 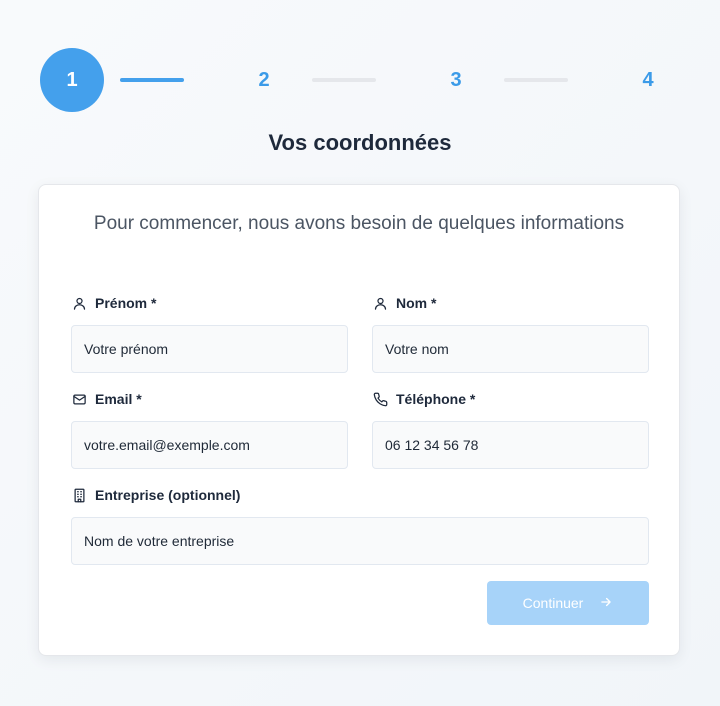 I want to click on phone-label: Téléphone *, so click(x=510, y=399).